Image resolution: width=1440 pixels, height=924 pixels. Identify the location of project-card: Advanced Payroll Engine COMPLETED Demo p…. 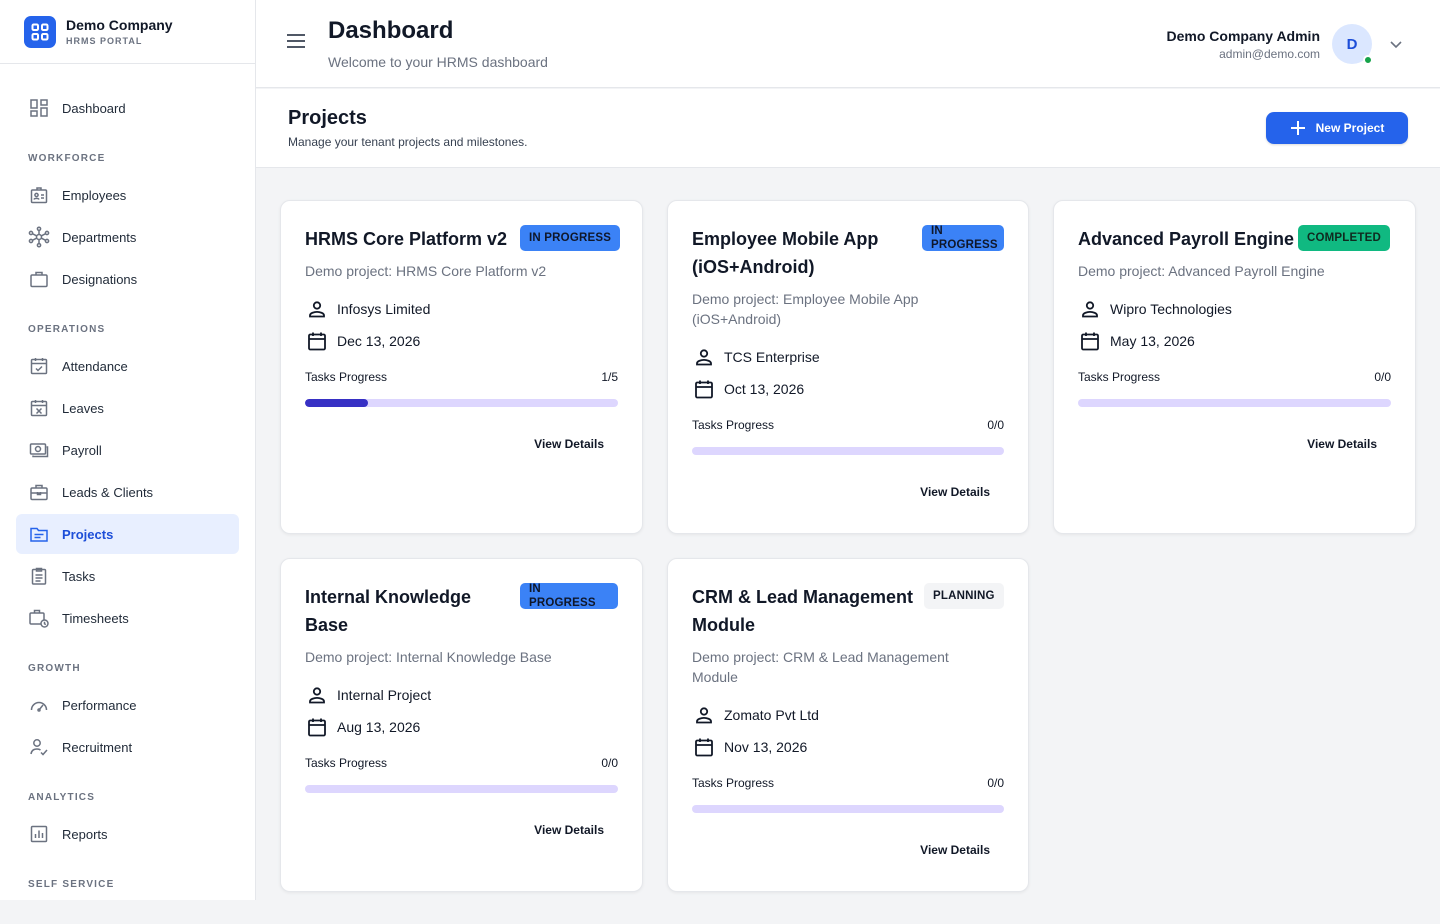
(1234, 367).